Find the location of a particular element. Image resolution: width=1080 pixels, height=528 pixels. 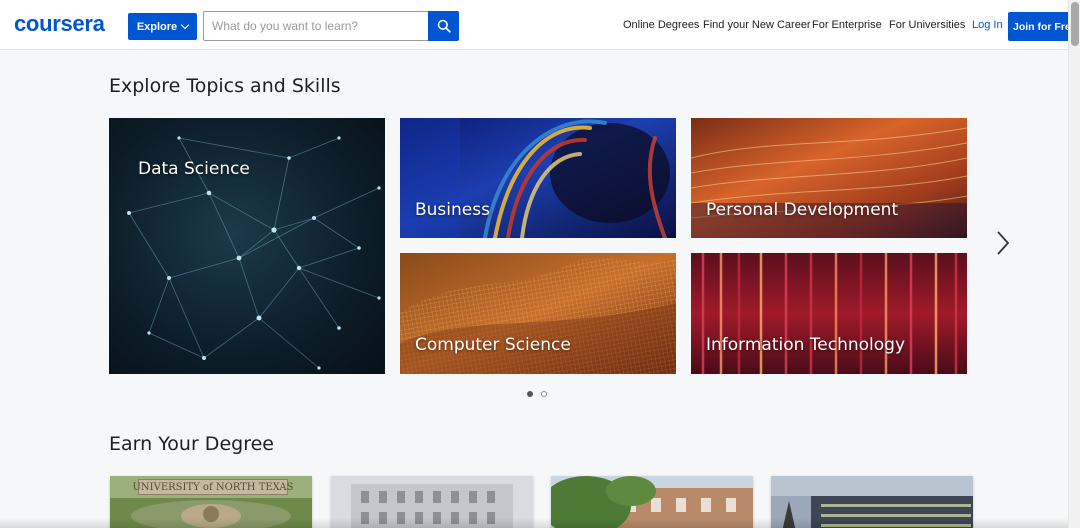

information-technology-image is located at coordinates (829, 313).